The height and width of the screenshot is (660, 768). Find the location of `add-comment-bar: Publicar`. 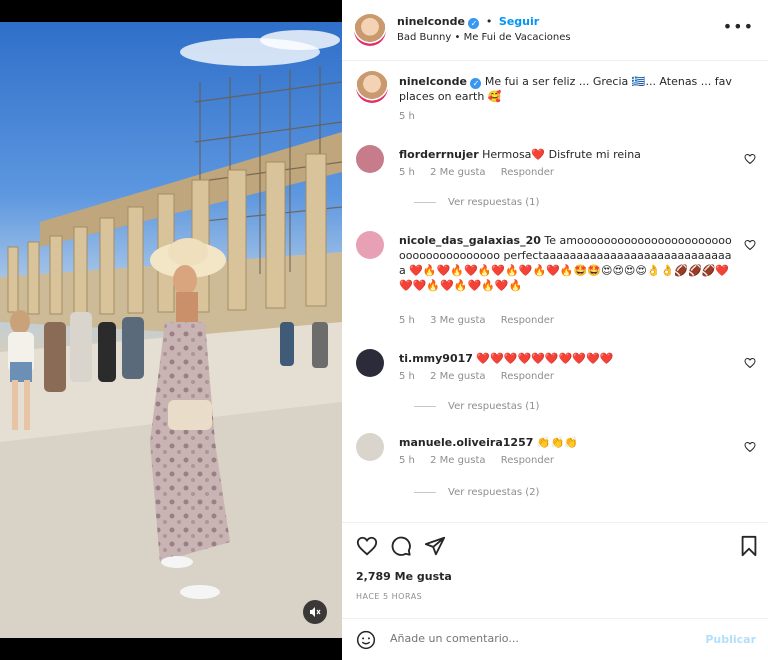

add-comment-bar: Publicar is located at coordinates (555, 639).